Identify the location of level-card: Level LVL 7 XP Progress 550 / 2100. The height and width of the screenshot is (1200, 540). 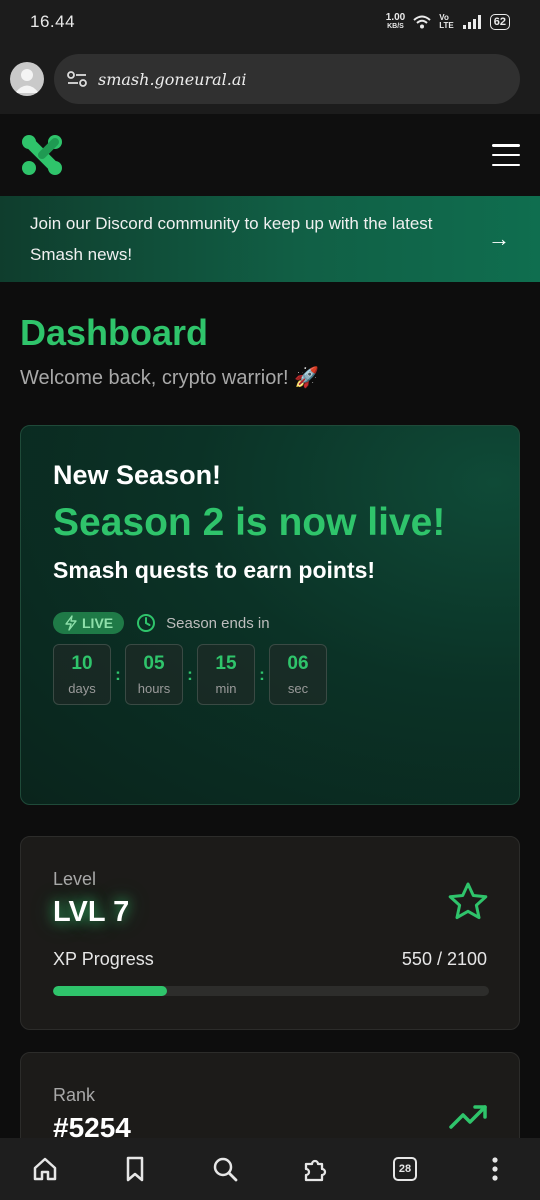
(270, 933).